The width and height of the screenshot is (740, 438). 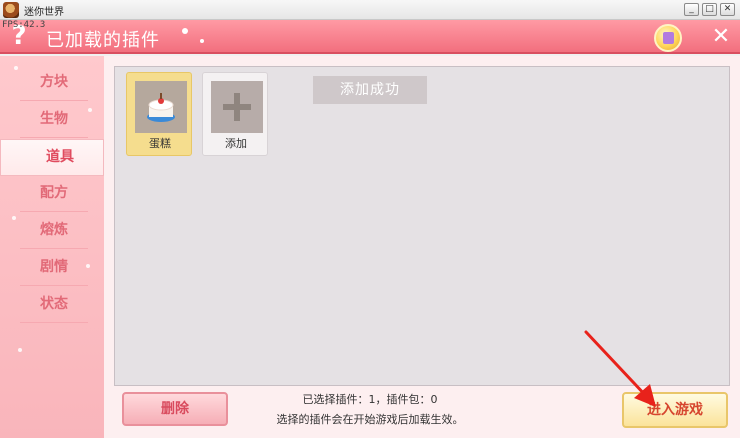 I want to click on selection-status: 已选择插件：1，插件包：0, so click(x=370, y=399).